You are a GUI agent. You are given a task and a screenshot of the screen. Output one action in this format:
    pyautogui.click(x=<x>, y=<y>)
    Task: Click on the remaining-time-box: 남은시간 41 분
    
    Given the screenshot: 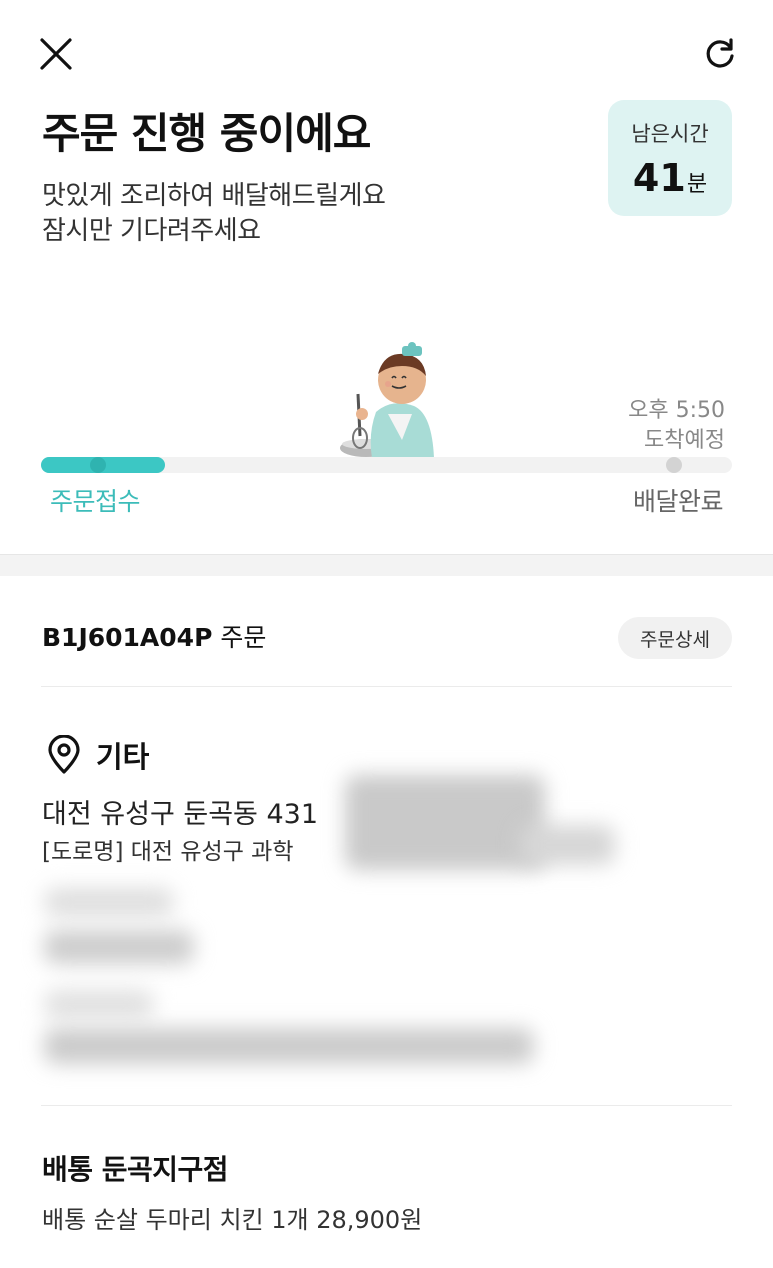 What is the action you would take?
    pyautogui.click(x=670, y=158)
    